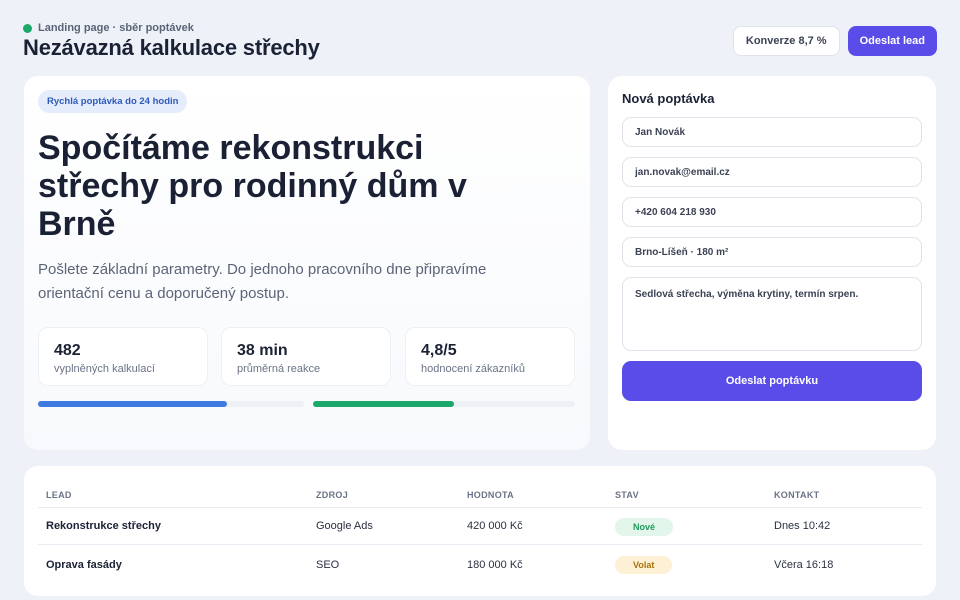  I want to click on fast-request-chip: Rychlá poptávka do 24 hodin, so click(113, 101).